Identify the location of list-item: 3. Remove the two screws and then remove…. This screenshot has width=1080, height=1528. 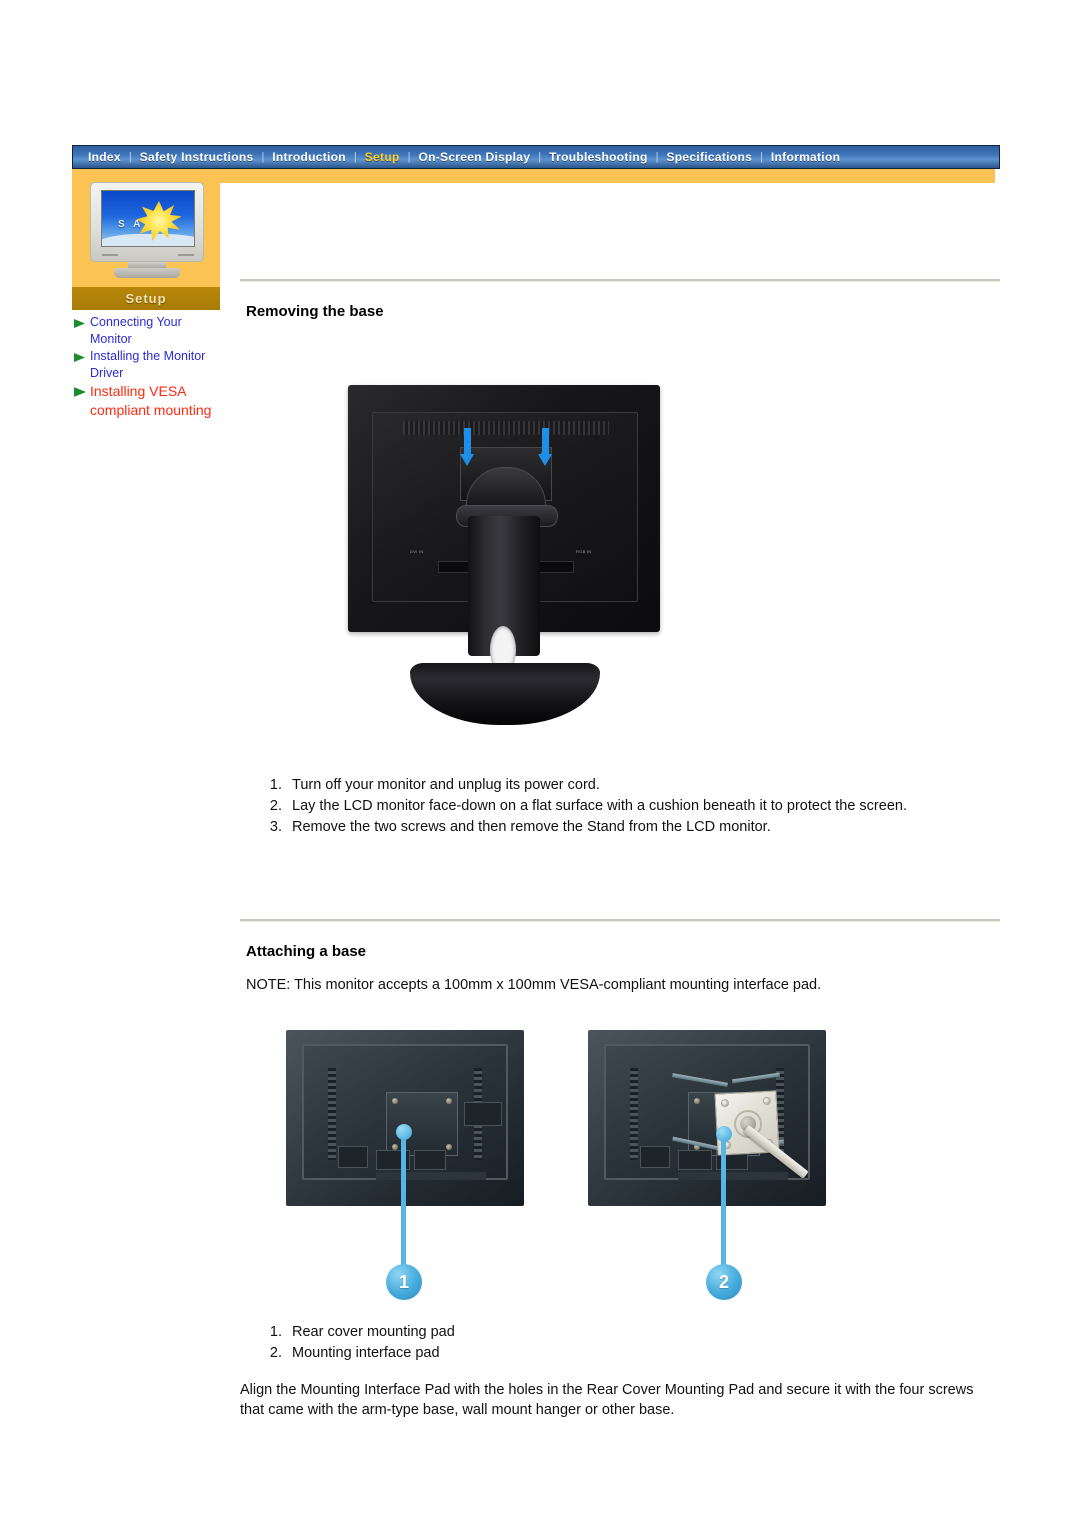
(616, 827).